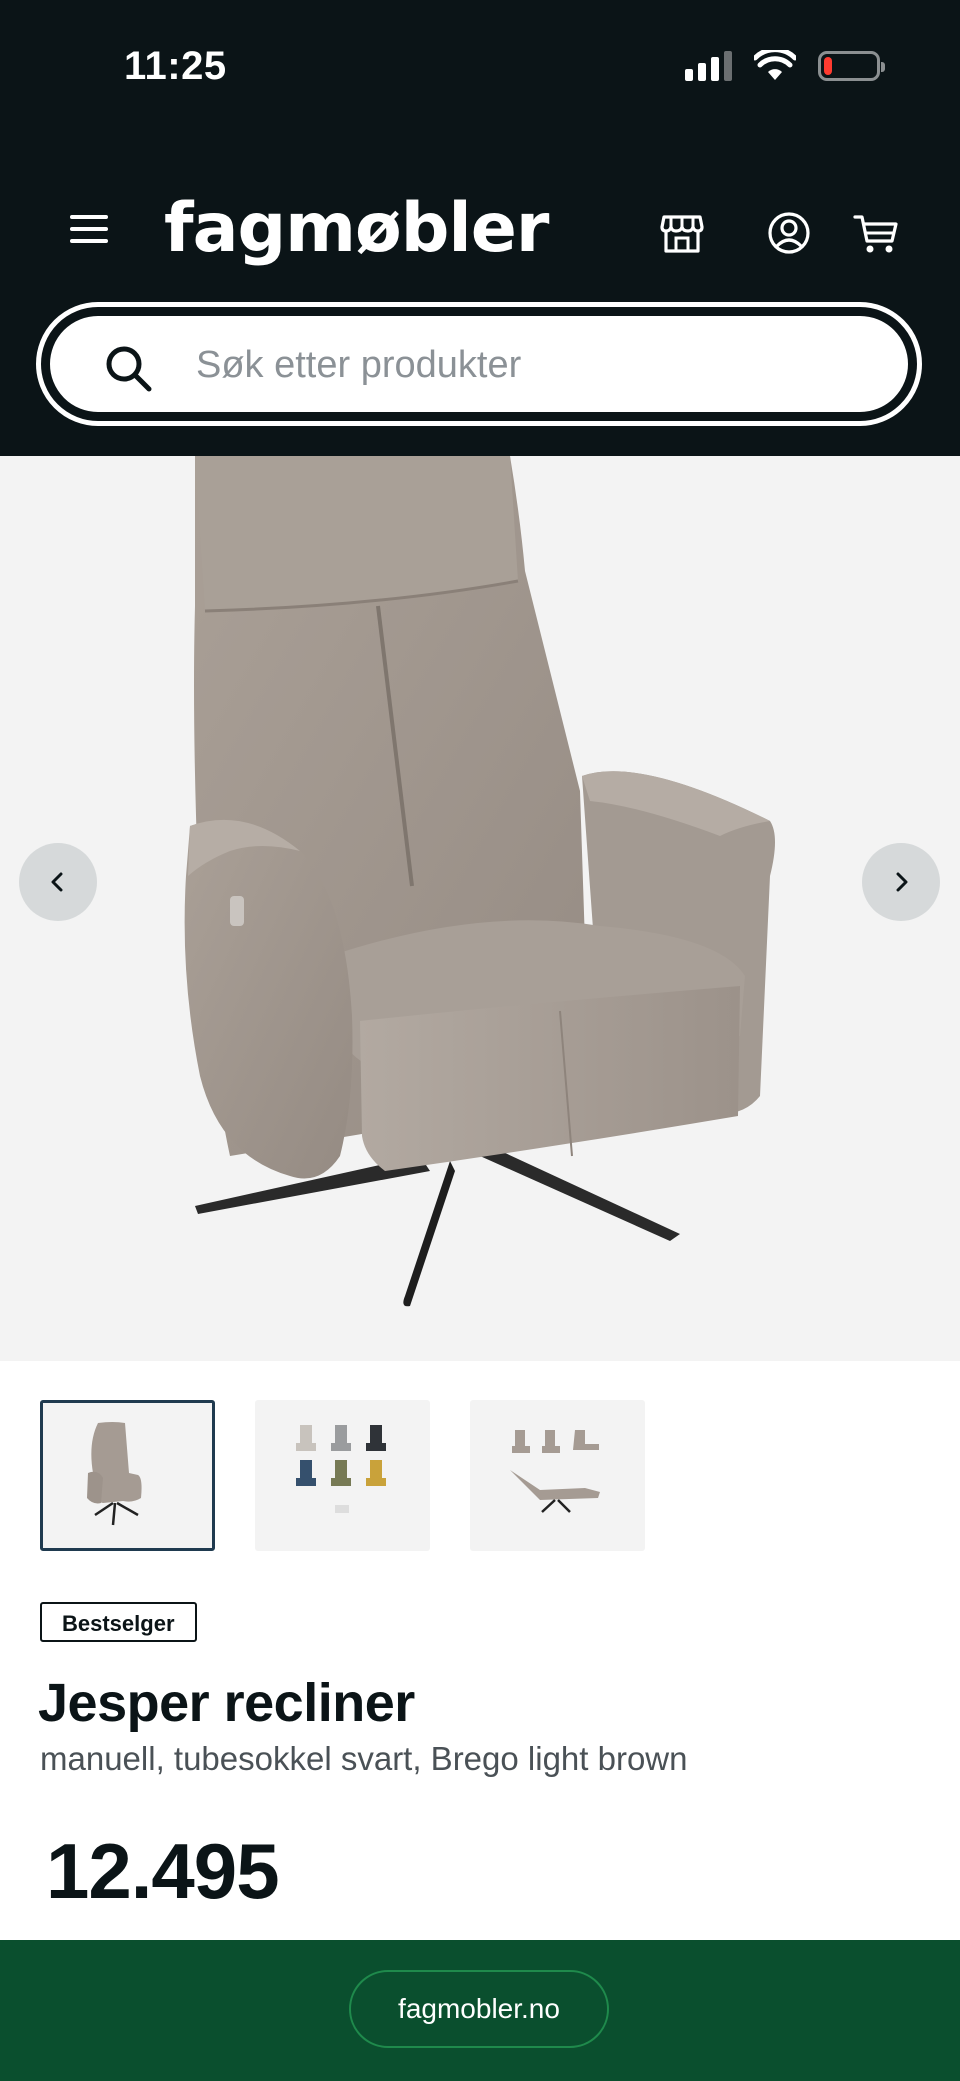 This screenshot has width=960, height=2081. I want to click on product-title: Jesper recliner, so click(226, 1703).